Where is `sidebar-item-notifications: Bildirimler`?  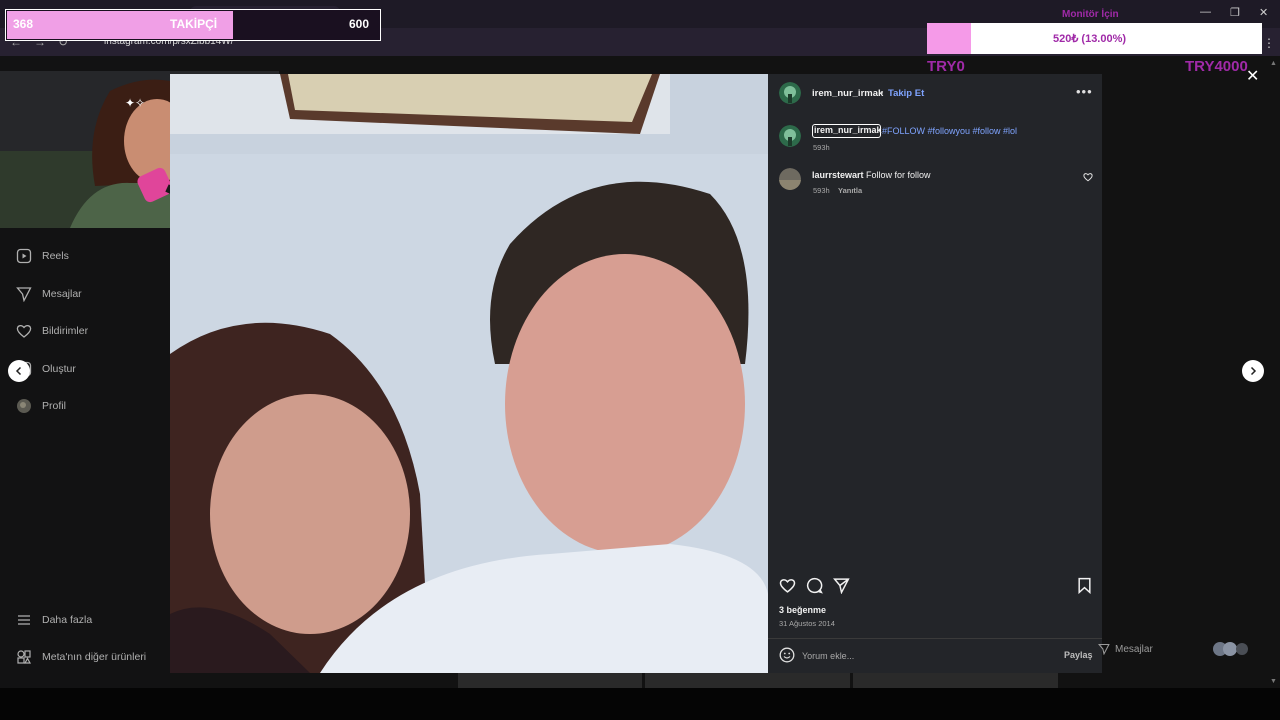
sidebar-item-notifications: Bildirimler is located at coordinates (52, 331).